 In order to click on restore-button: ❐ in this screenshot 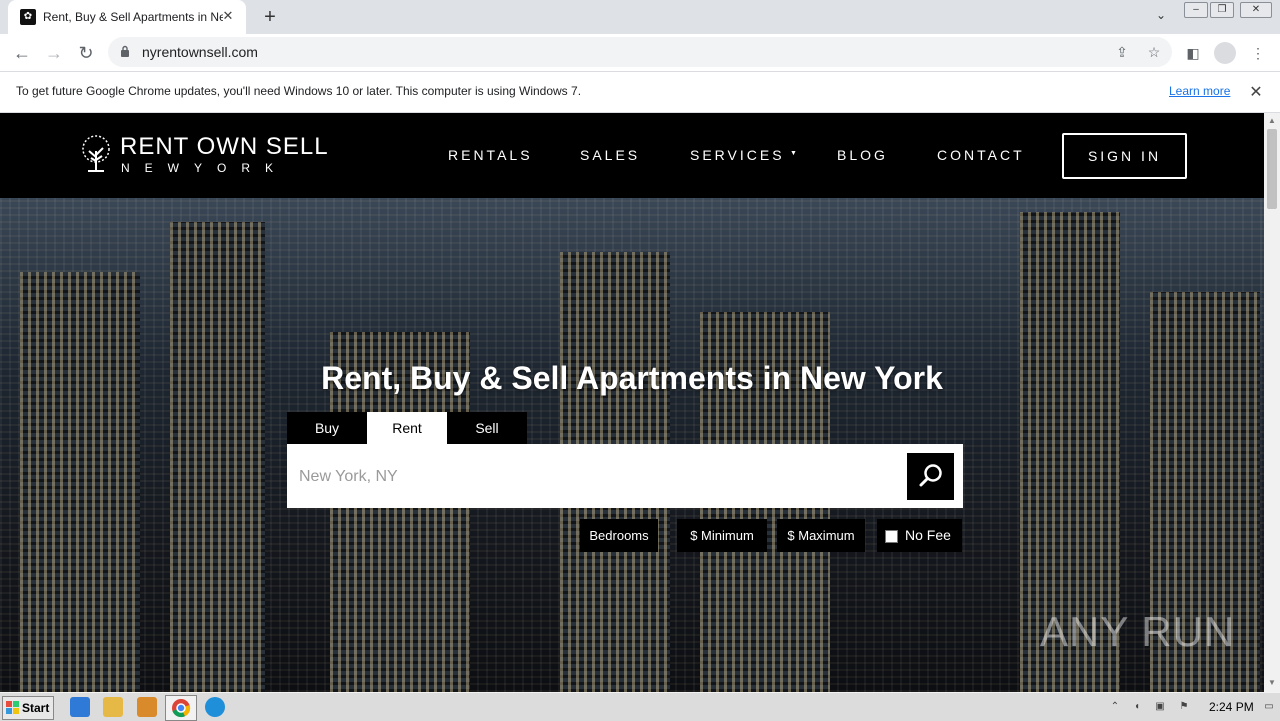, I will do `click(1222, 10)`.